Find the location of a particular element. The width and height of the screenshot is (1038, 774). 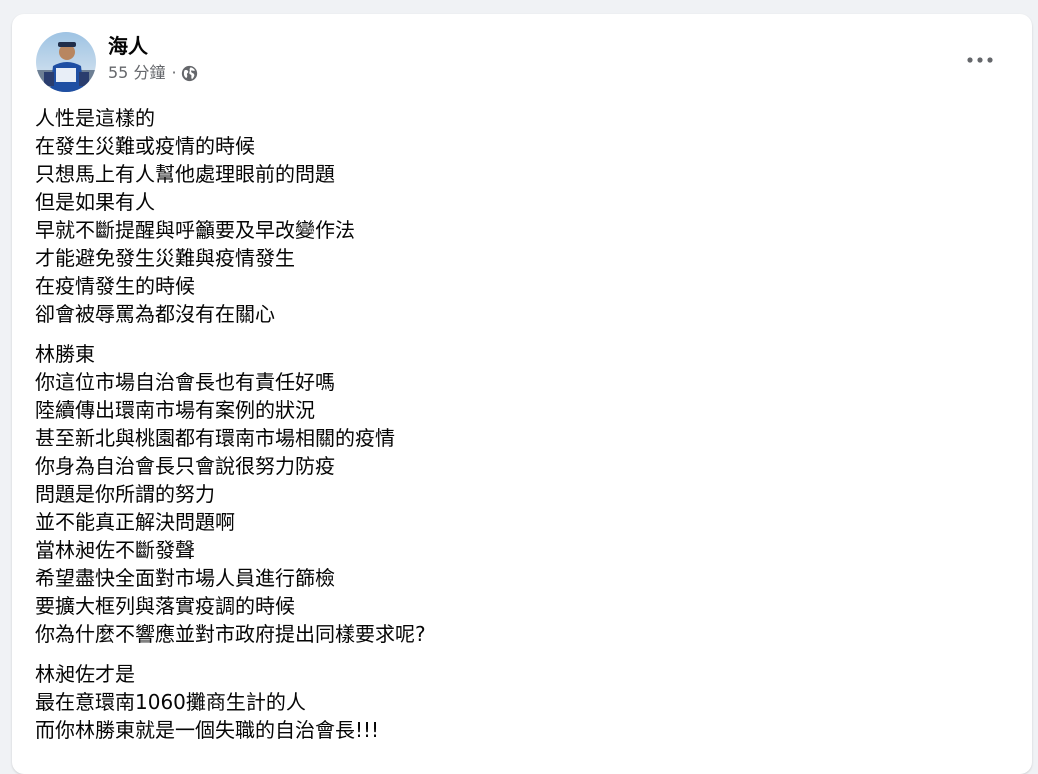

more-horizontal-icon is located at coordinates (980, 60).